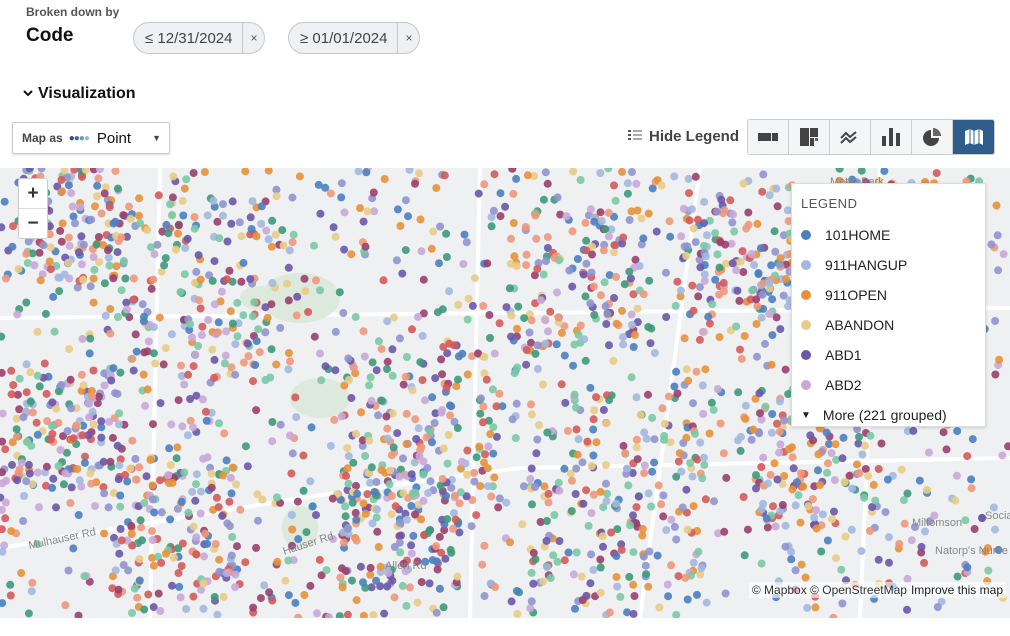  What do you see at coordinates (891, 137) in the screenshot?
I see `viz-bar-button` at bounding box center [891, 137].